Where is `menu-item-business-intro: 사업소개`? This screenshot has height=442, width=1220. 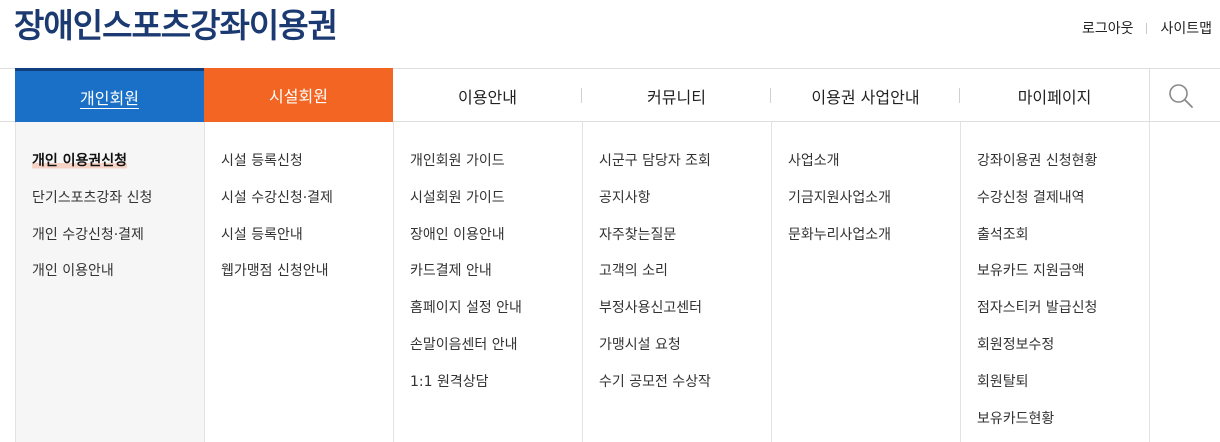
menu-item-business-intro: 사업소개 is located at coordinates (874, 161).